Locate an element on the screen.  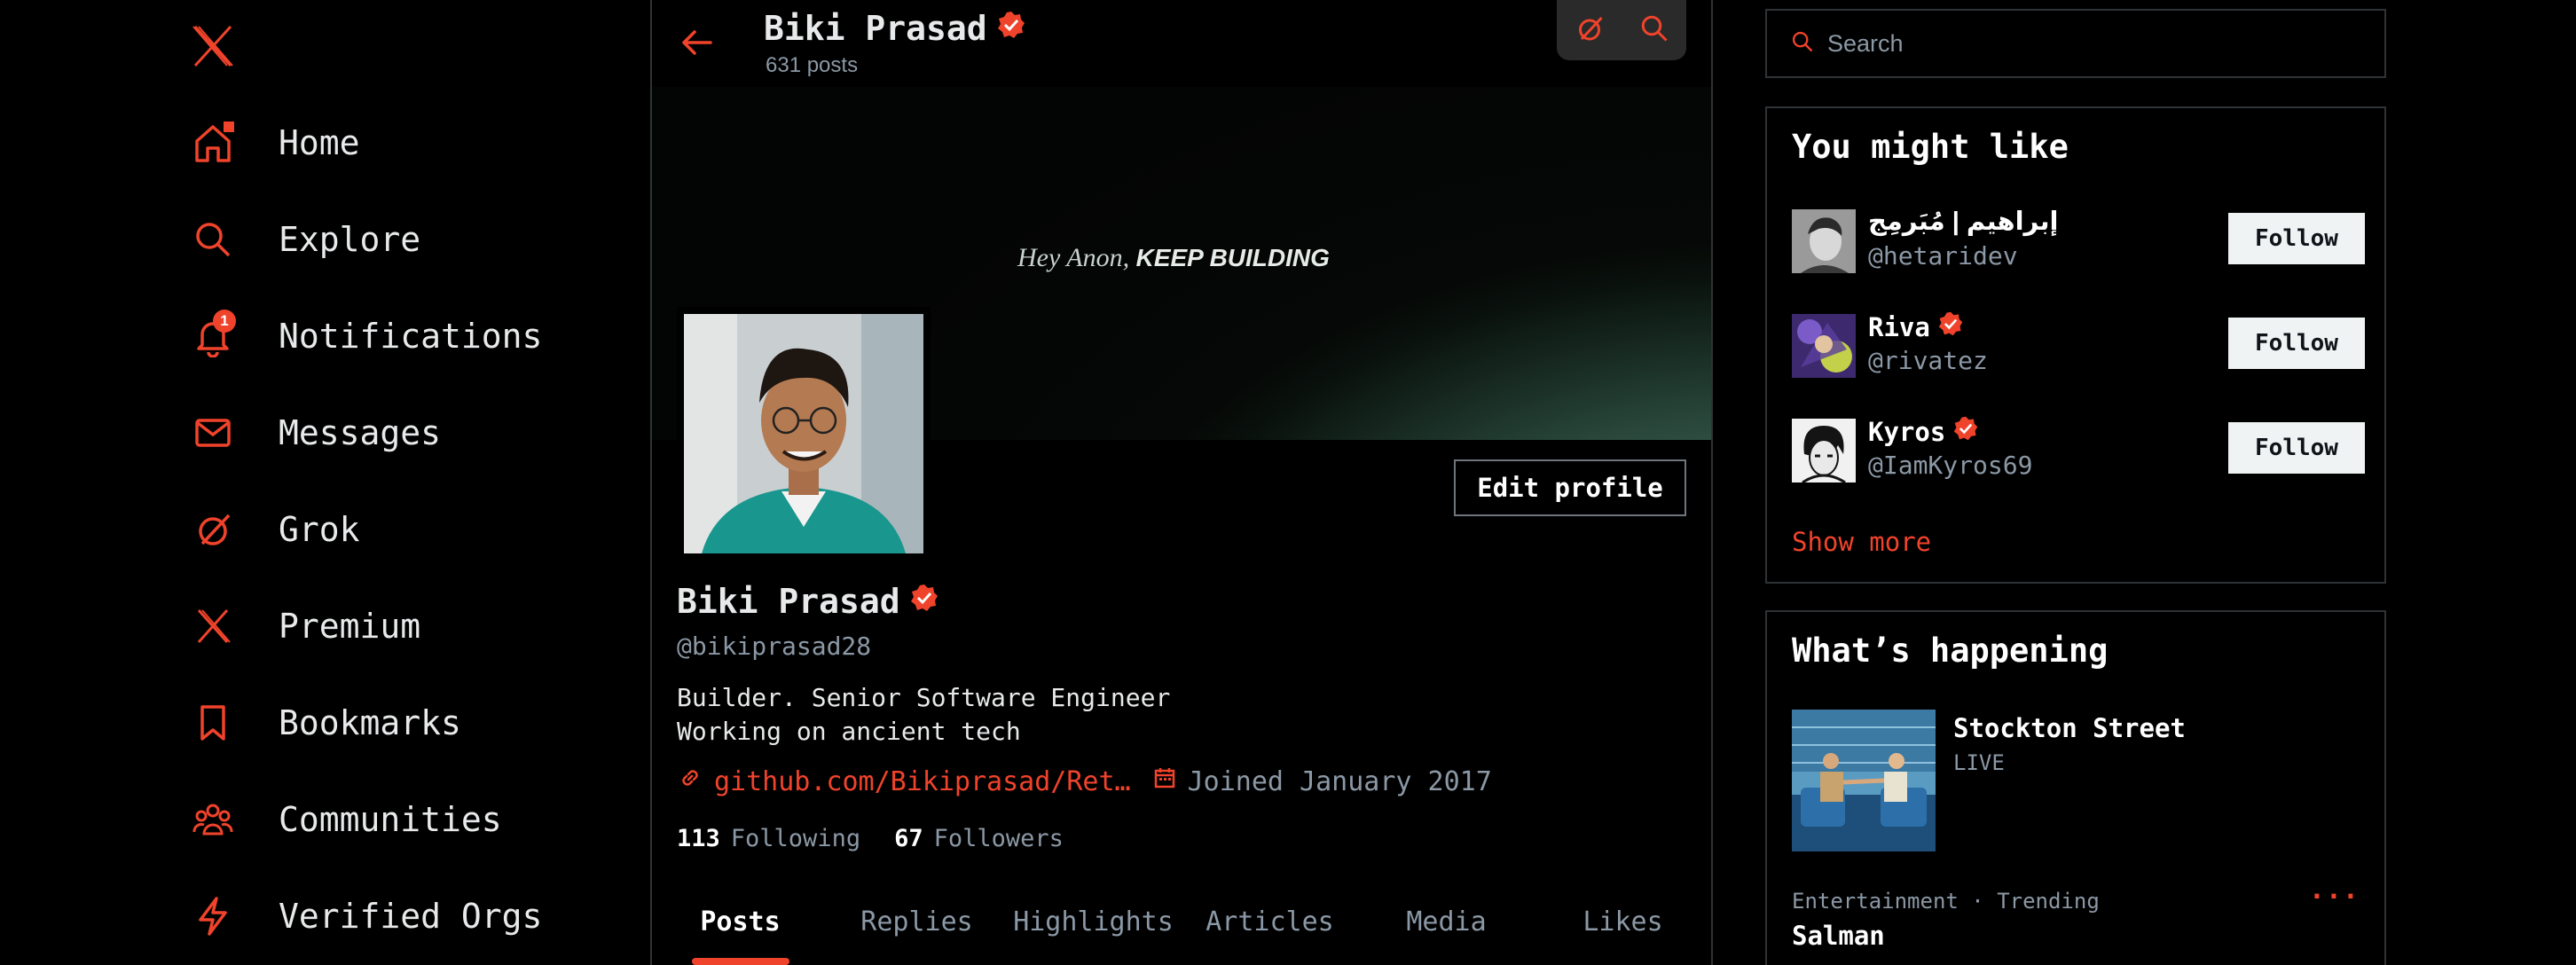
trend-title: Salman is located at coordinates (1838, 936).